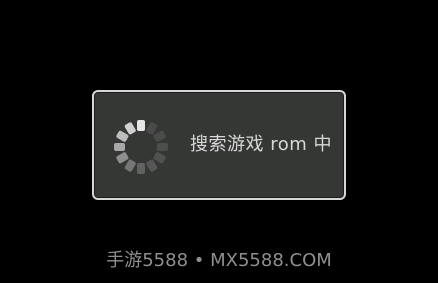 This screenshot has height=283, width=438. What do you see at coordinates (261, 144) in the screenshot?
I see `loading-message: 搜索游戏 rom 中` at bounding box center [261, 144].